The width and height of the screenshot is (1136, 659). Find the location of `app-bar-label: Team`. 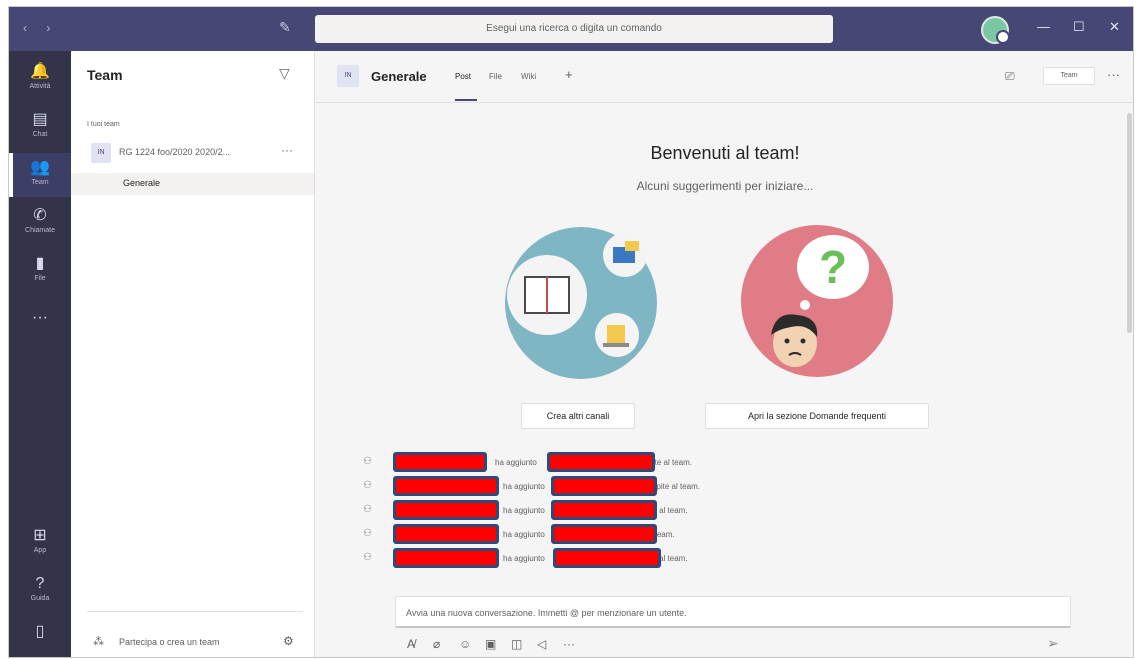

app-bar-label: Team is located at coordinates (40, 182).